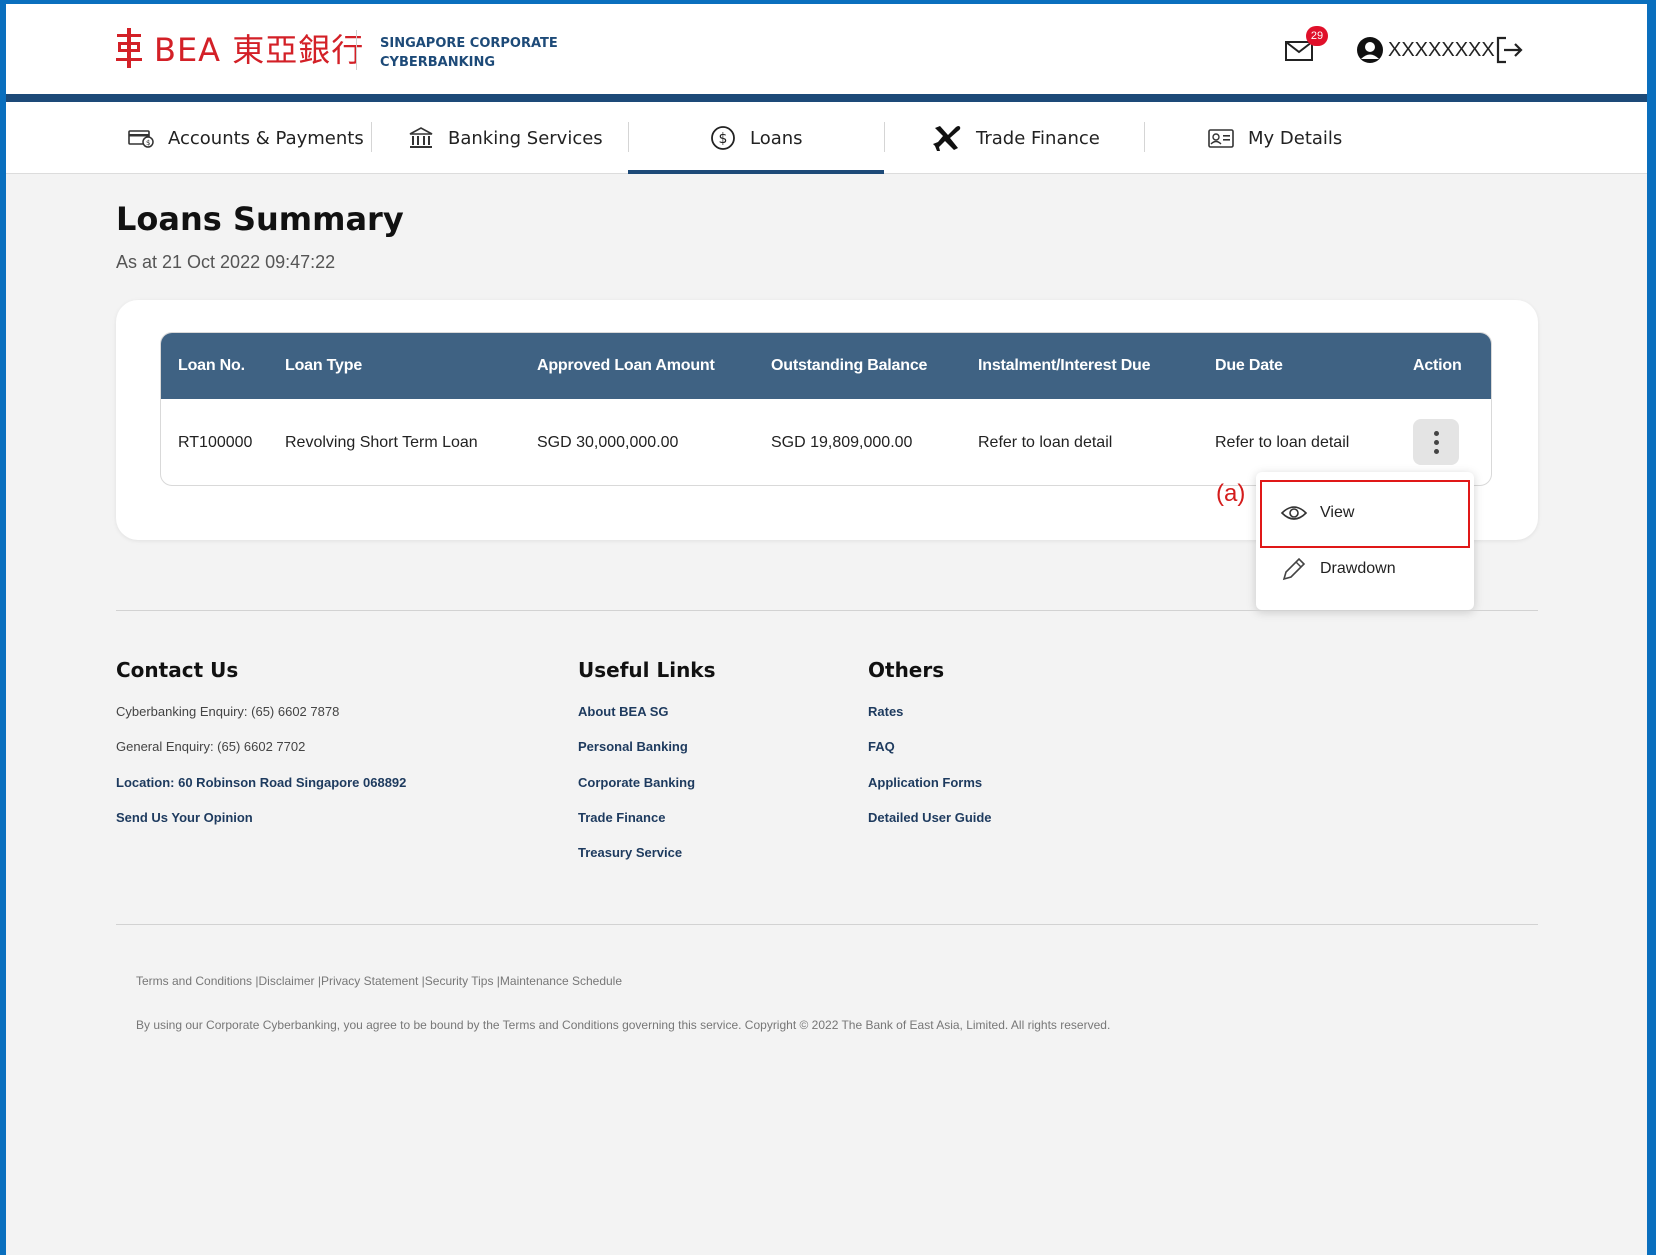 The height and width of the screenshot is (1255, 1656). I want to click on contact-us-title: Contact Us, so click(177, 670).